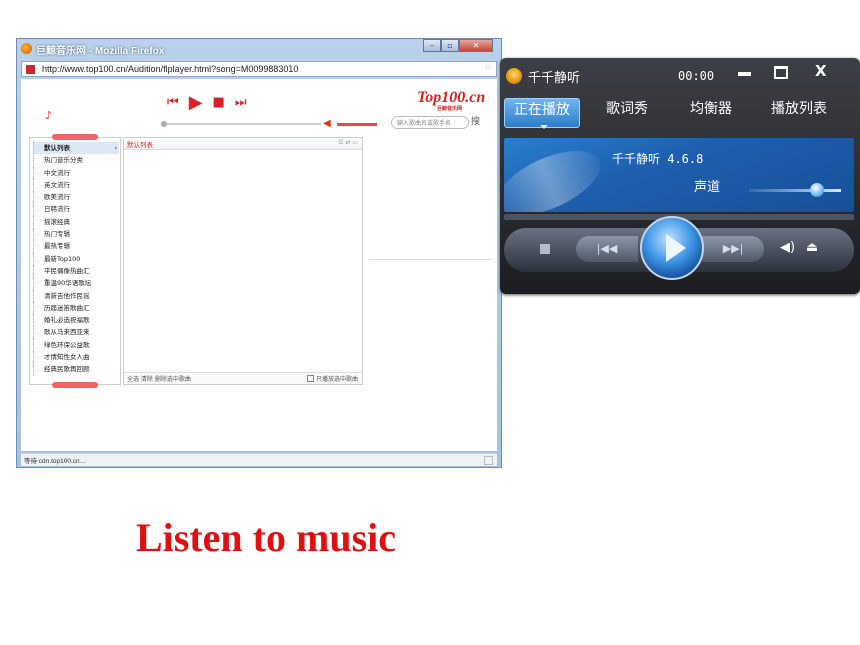 This screenshot has width=860, height=645. What do you see at coordinates (545, 249) in the screenshot?
I see `stop-button` at bounding box center [545, 249].